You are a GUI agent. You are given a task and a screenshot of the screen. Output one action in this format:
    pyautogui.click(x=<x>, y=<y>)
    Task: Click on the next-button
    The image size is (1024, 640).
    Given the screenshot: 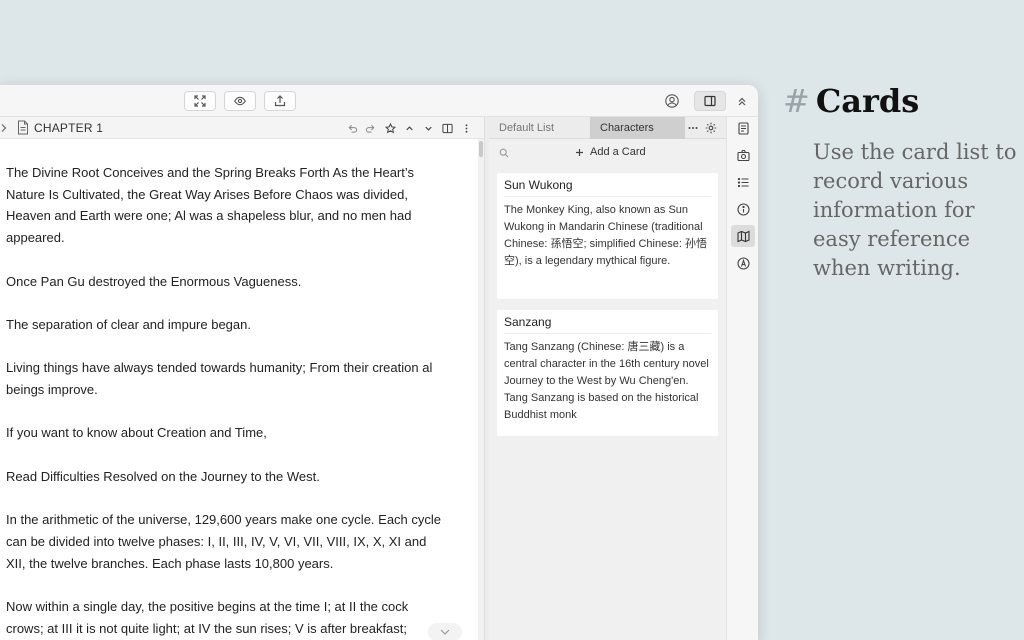 What is the action you would take?
    pyautogui.click(x=428, y=128)
    